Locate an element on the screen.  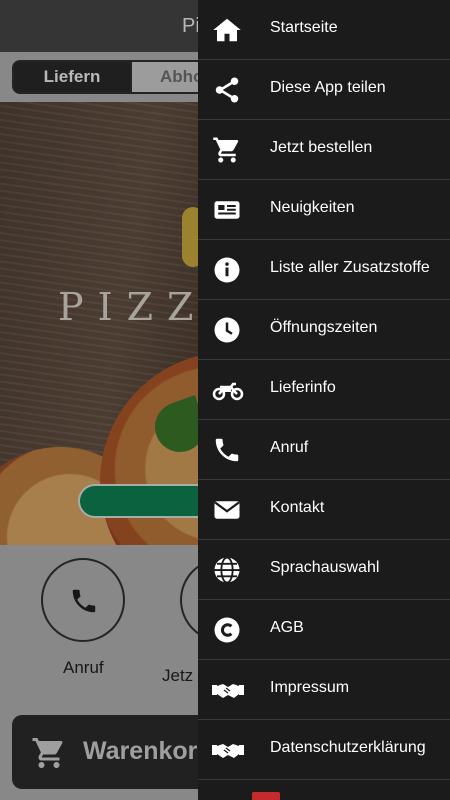
menu-item-label: Liste aller Zusatzstoffe is located at coordinates (350, 267).